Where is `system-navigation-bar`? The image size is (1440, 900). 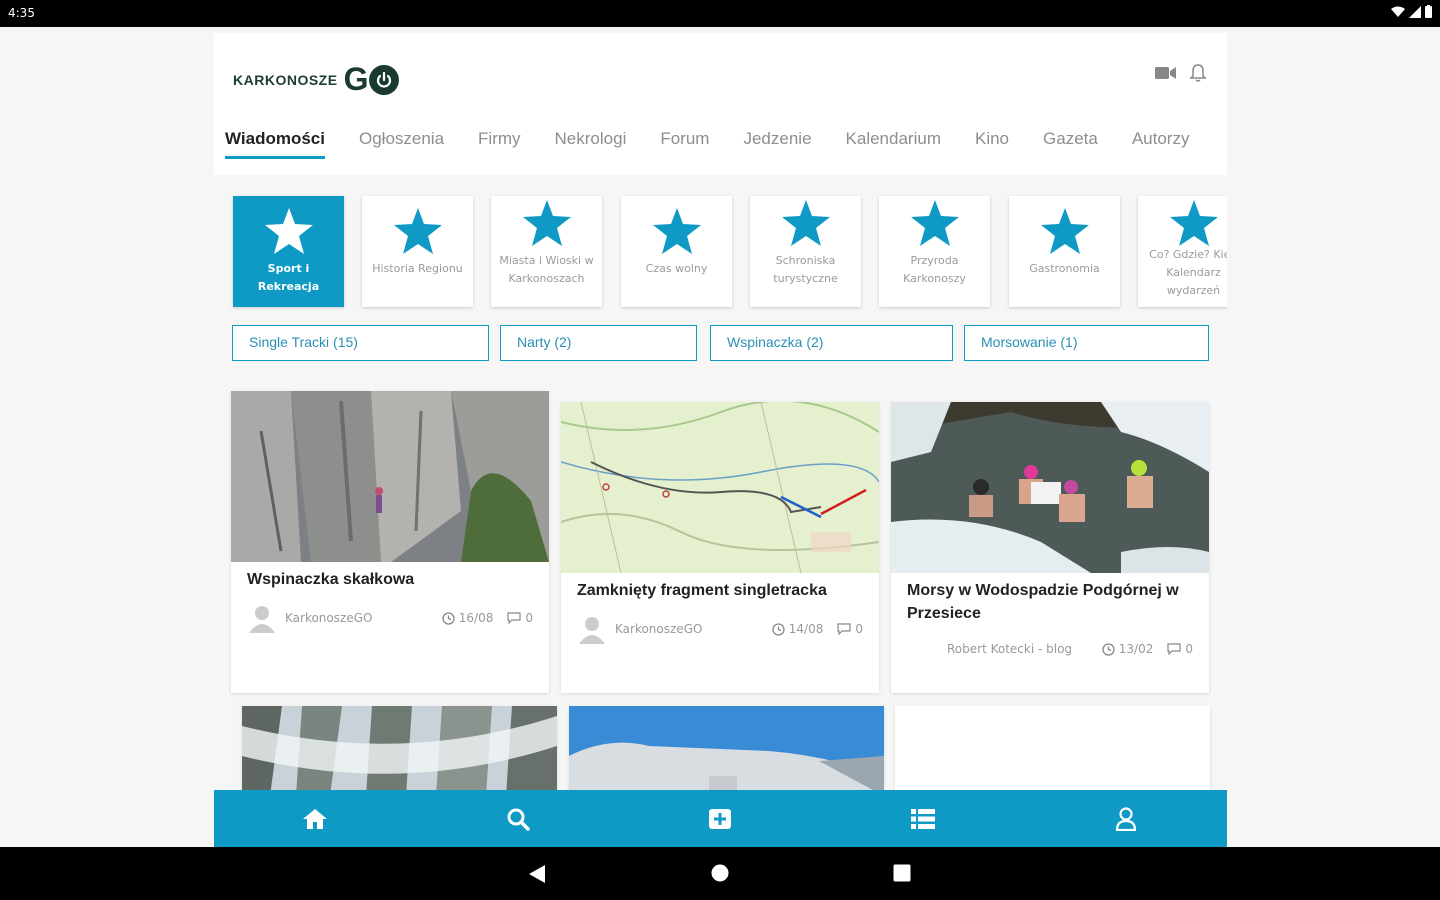
system-navigation-bar is located at coordinates (720, 873).